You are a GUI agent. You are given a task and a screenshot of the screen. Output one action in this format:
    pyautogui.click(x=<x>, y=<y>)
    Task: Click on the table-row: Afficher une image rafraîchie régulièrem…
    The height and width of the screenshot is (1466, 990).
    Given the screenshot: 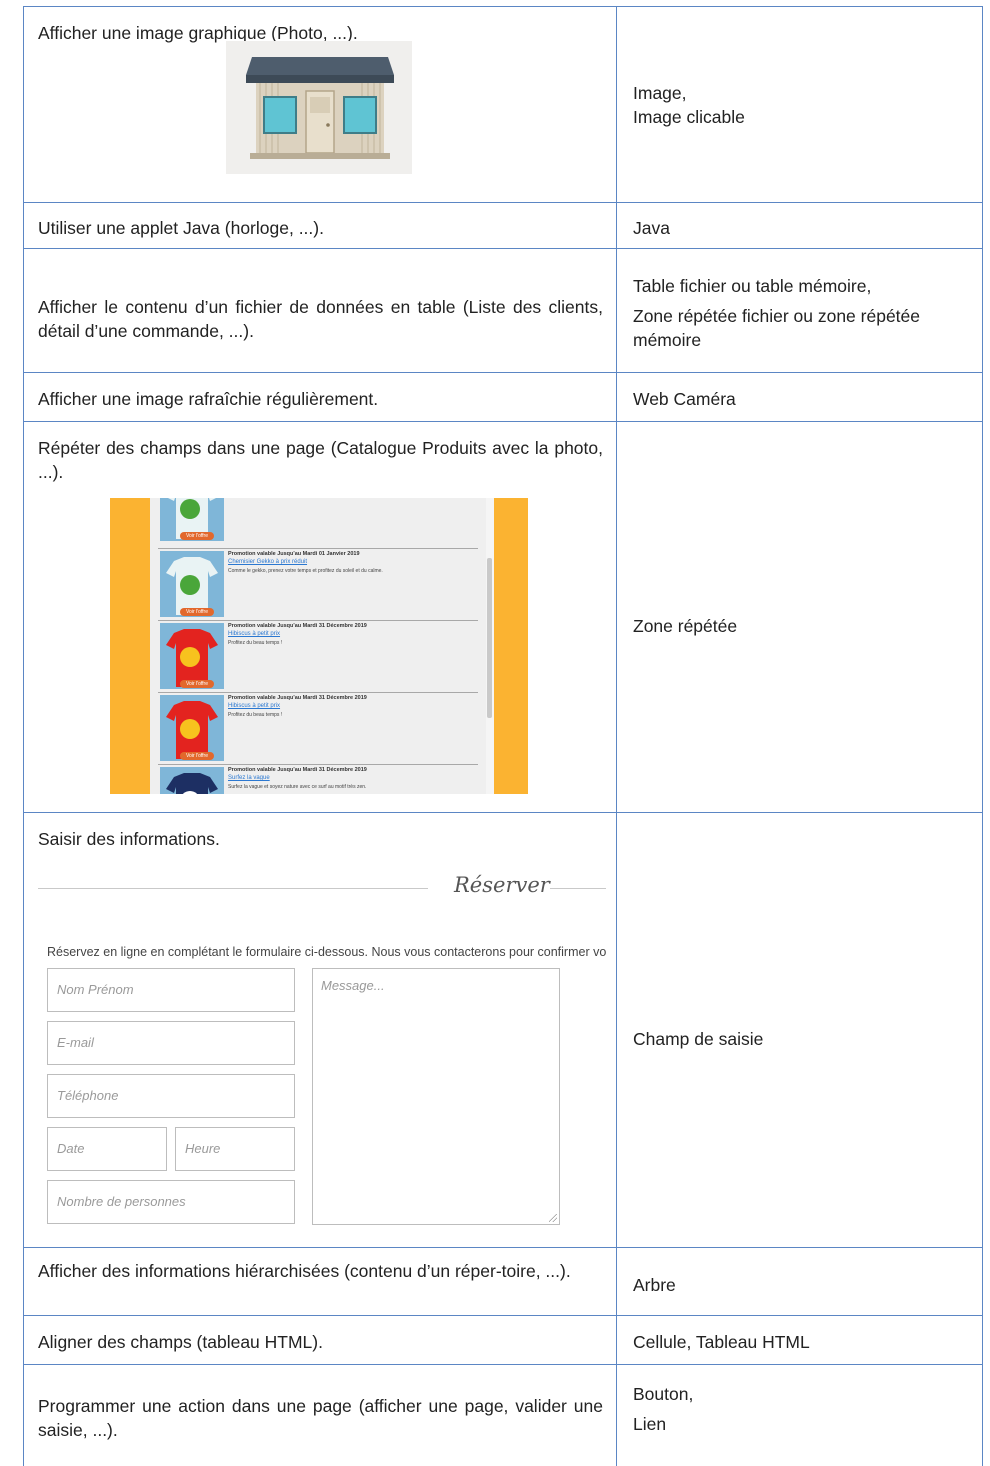 What is the action you would take?
    pyautogui.click(x=503, y=397)
    